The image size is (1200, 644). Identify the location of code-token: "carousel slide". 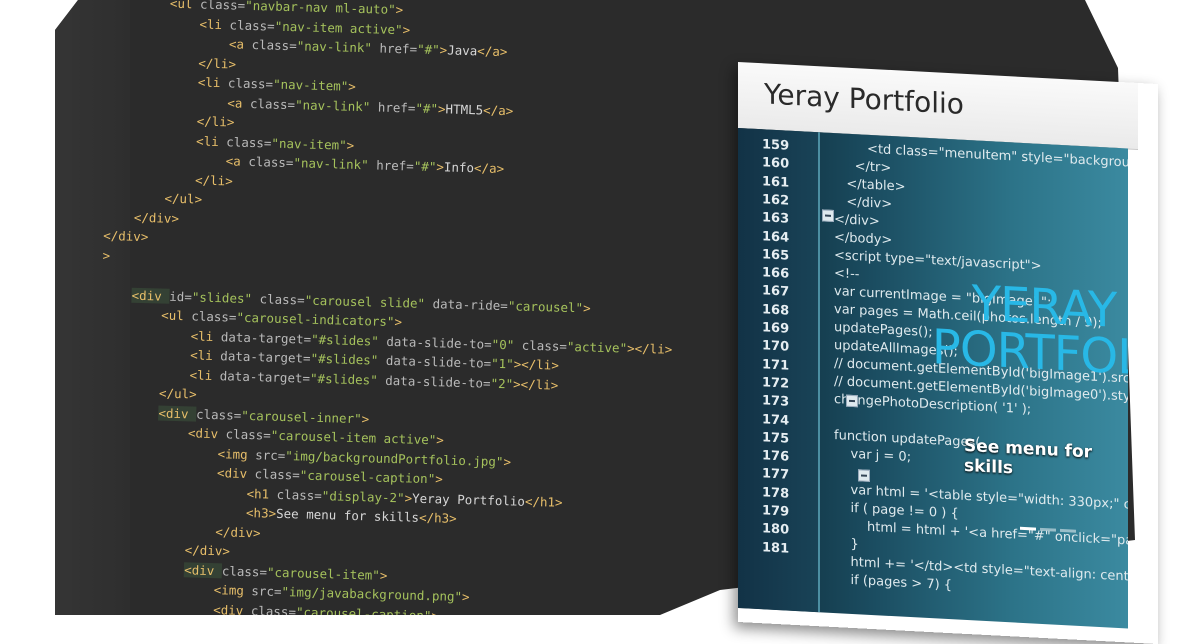
(365, 301).